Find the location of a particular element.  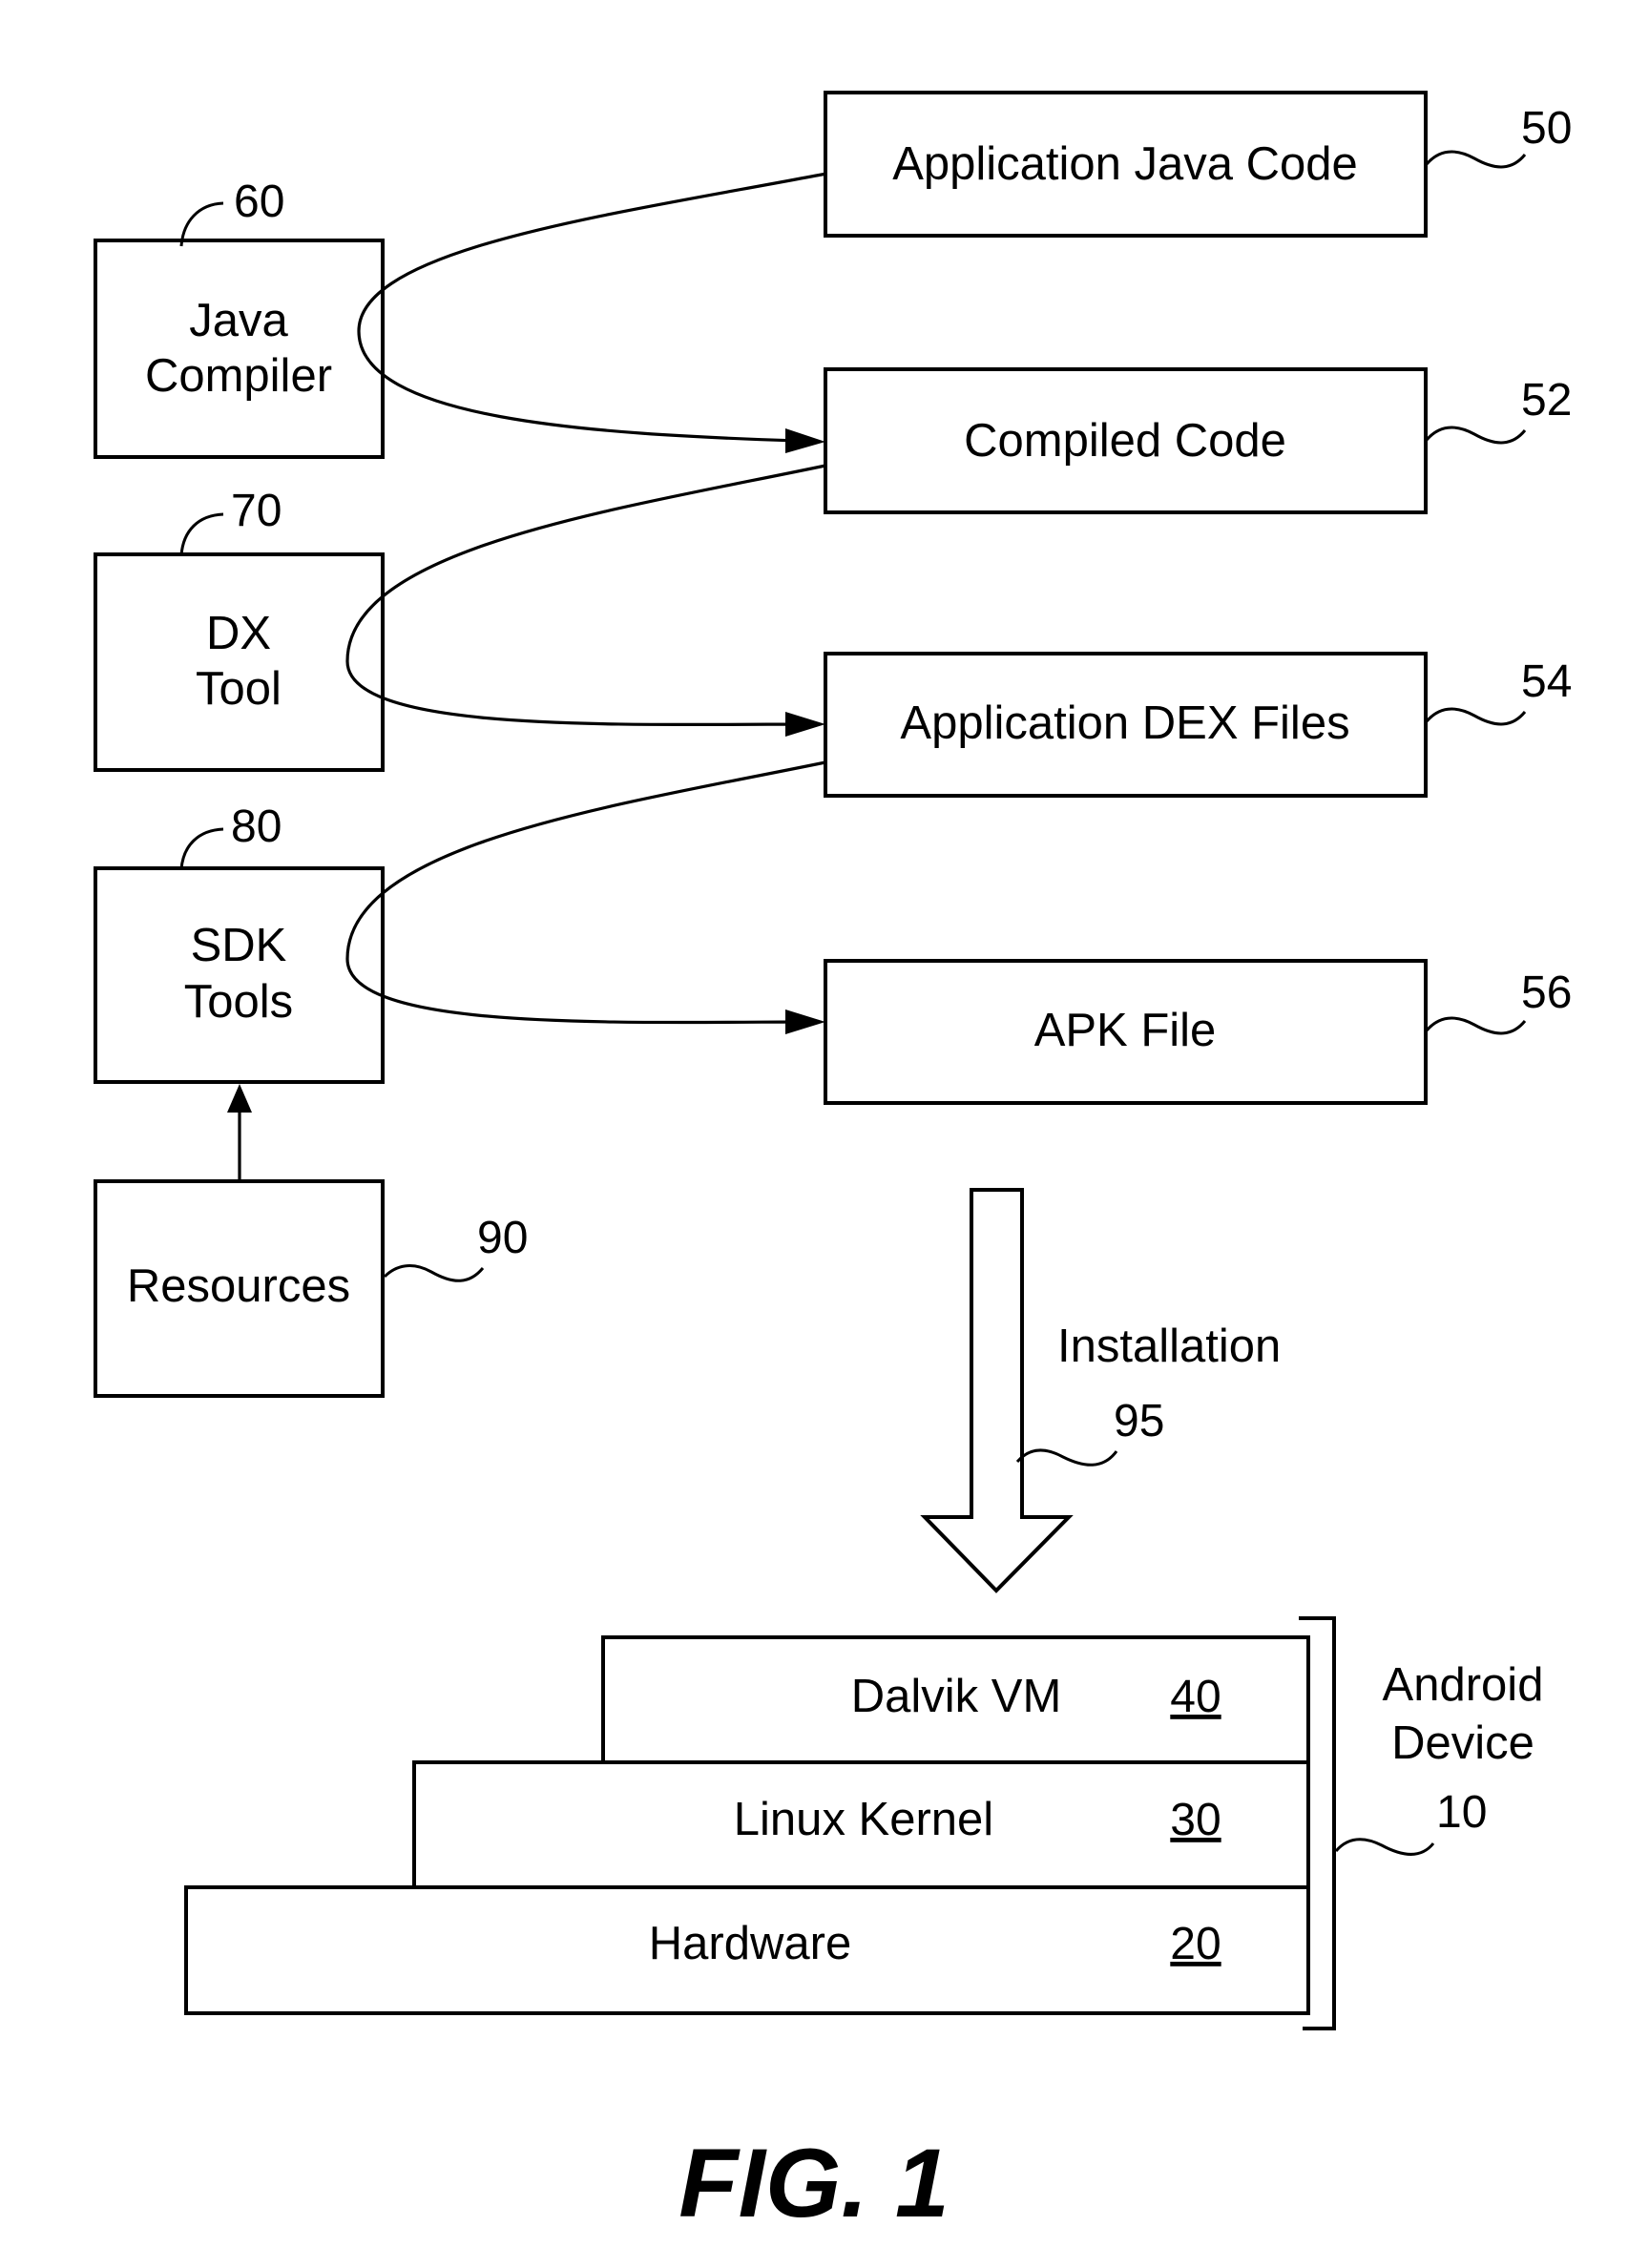

apk-file-label: APK File is located at coordinates (1125, 1030).